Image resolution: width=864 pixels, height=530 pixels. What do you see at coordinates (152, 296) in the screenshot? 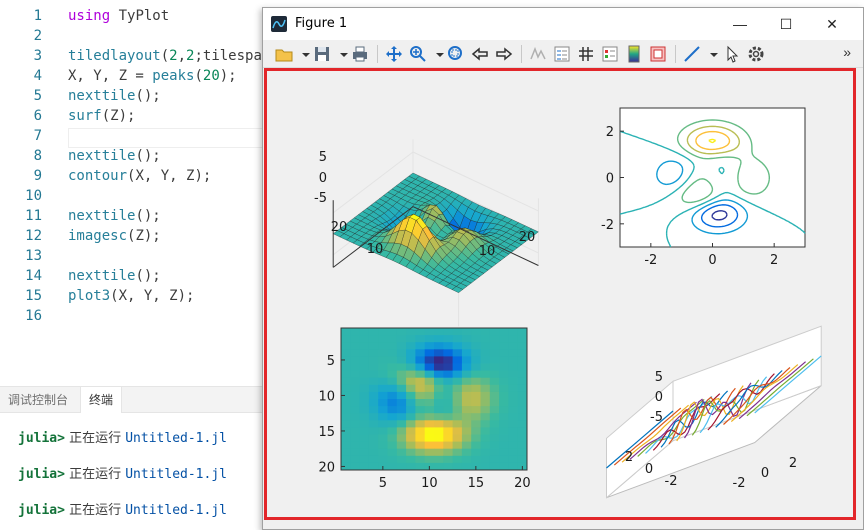
I see `code-token: (X, Y, Z);` at bounding box center [152, 296].